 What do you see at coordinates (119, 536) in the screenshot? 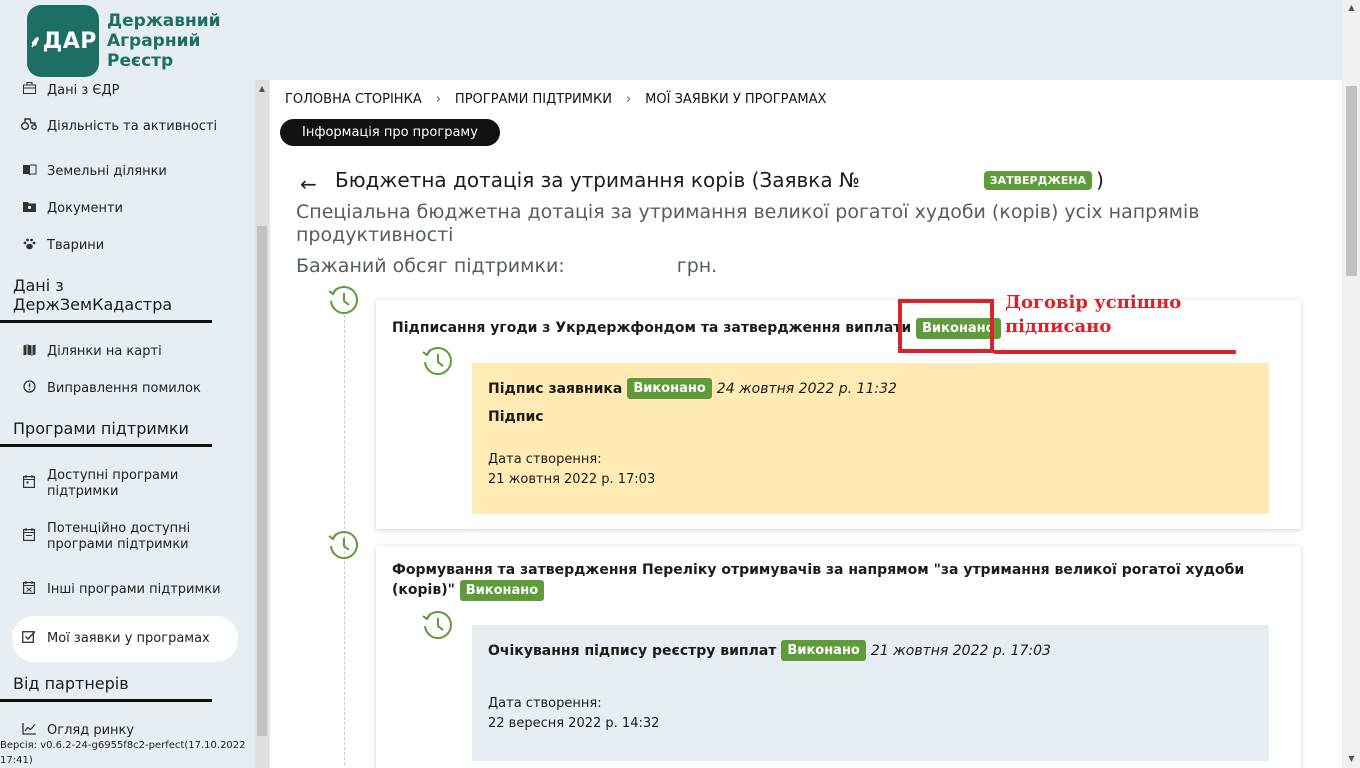
I see `sidebar-item-label: Потенційно доступні програми підтримки` at bounding box center [119, 536].